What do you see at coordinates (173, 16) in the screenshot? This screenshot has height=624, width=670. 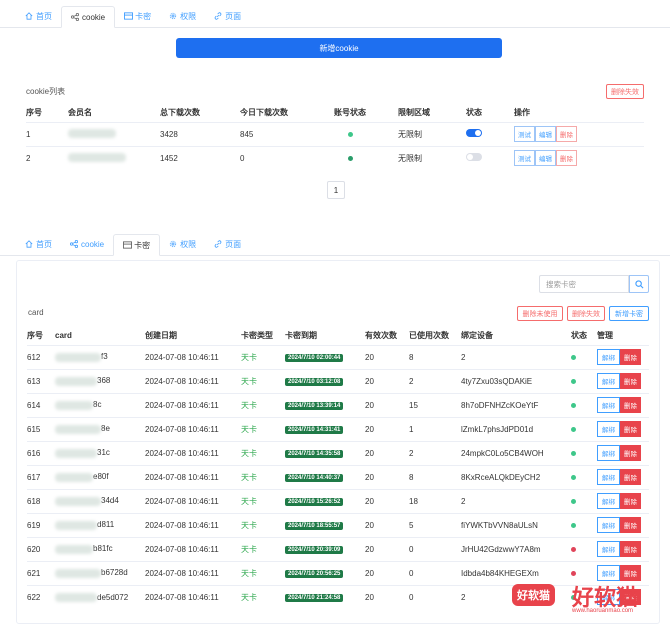 I see `gear-icon` at bounding box center [173, 16].